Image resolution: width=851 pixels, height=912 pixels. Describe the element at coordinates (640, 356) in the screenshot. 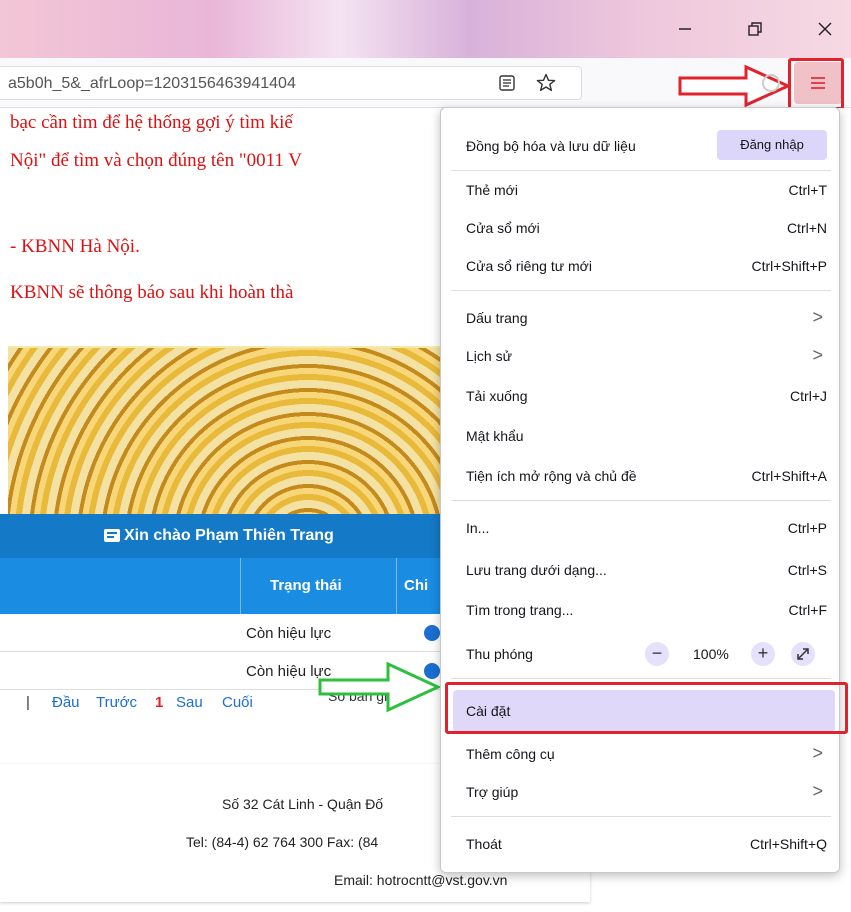

I see `menu-item-history: Lịch sử >` at that location.